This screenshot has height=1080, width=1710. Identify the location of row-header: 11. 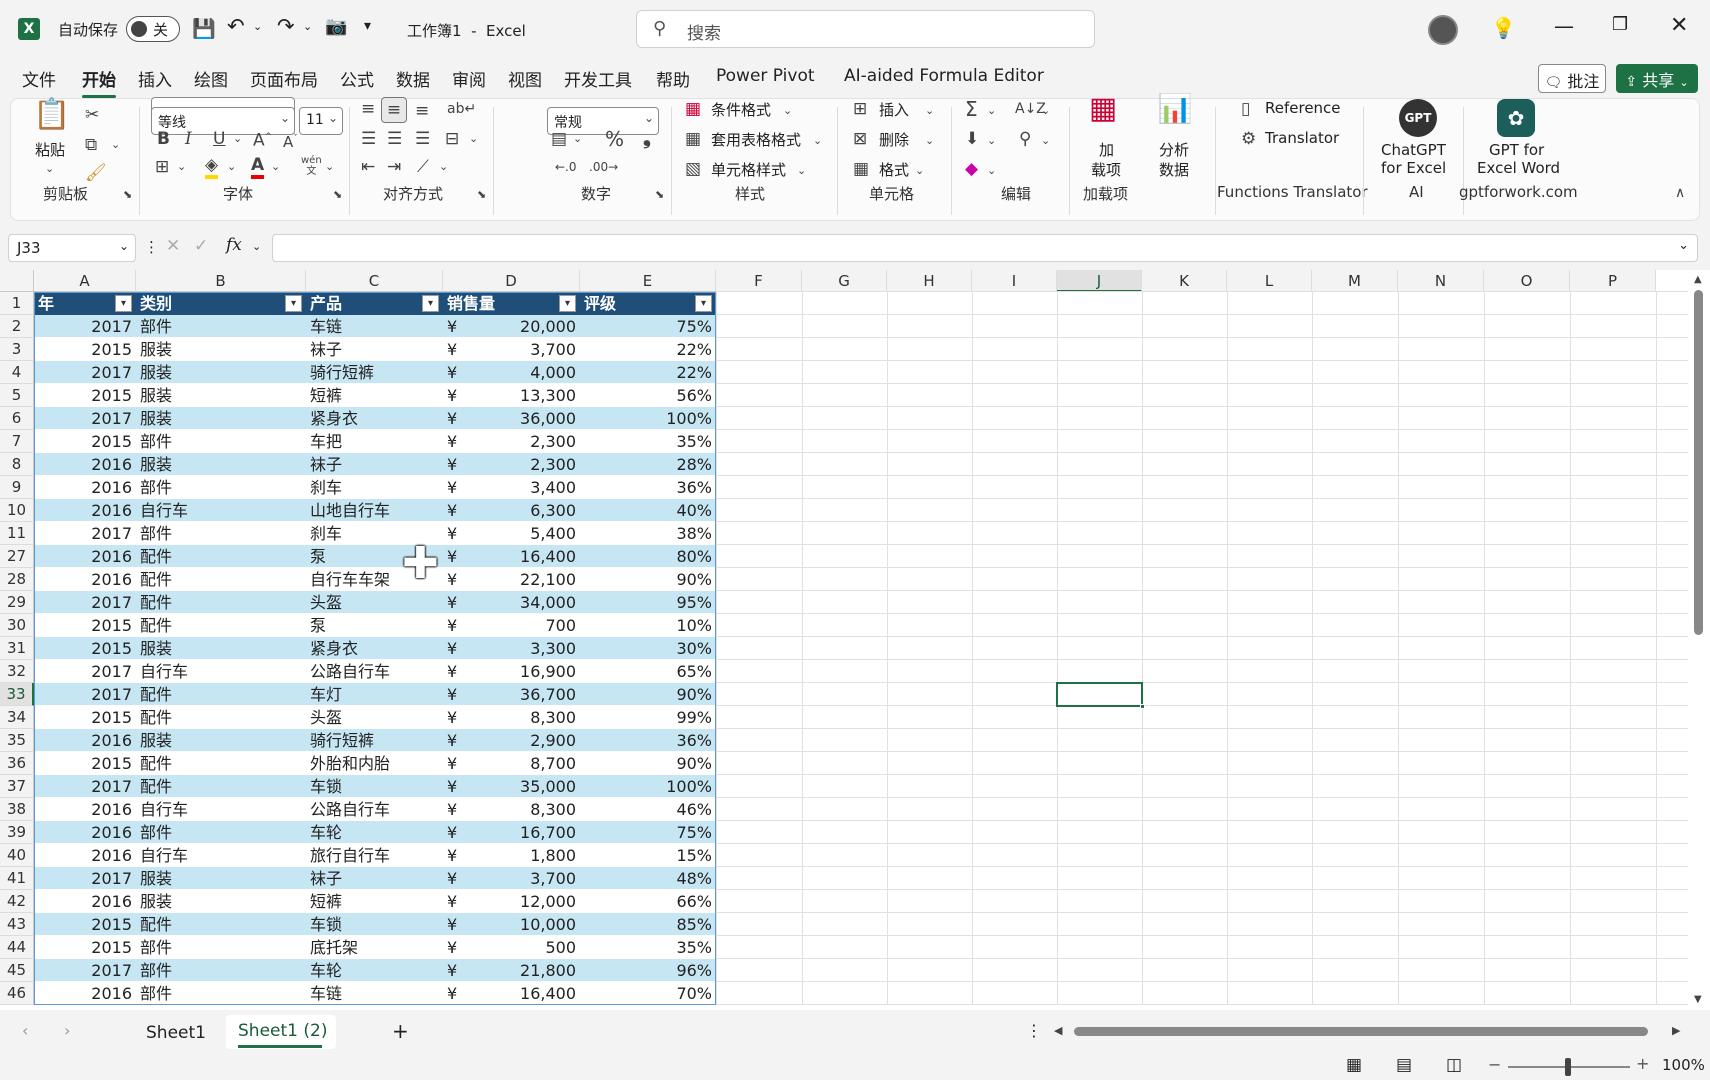
(17, 533).